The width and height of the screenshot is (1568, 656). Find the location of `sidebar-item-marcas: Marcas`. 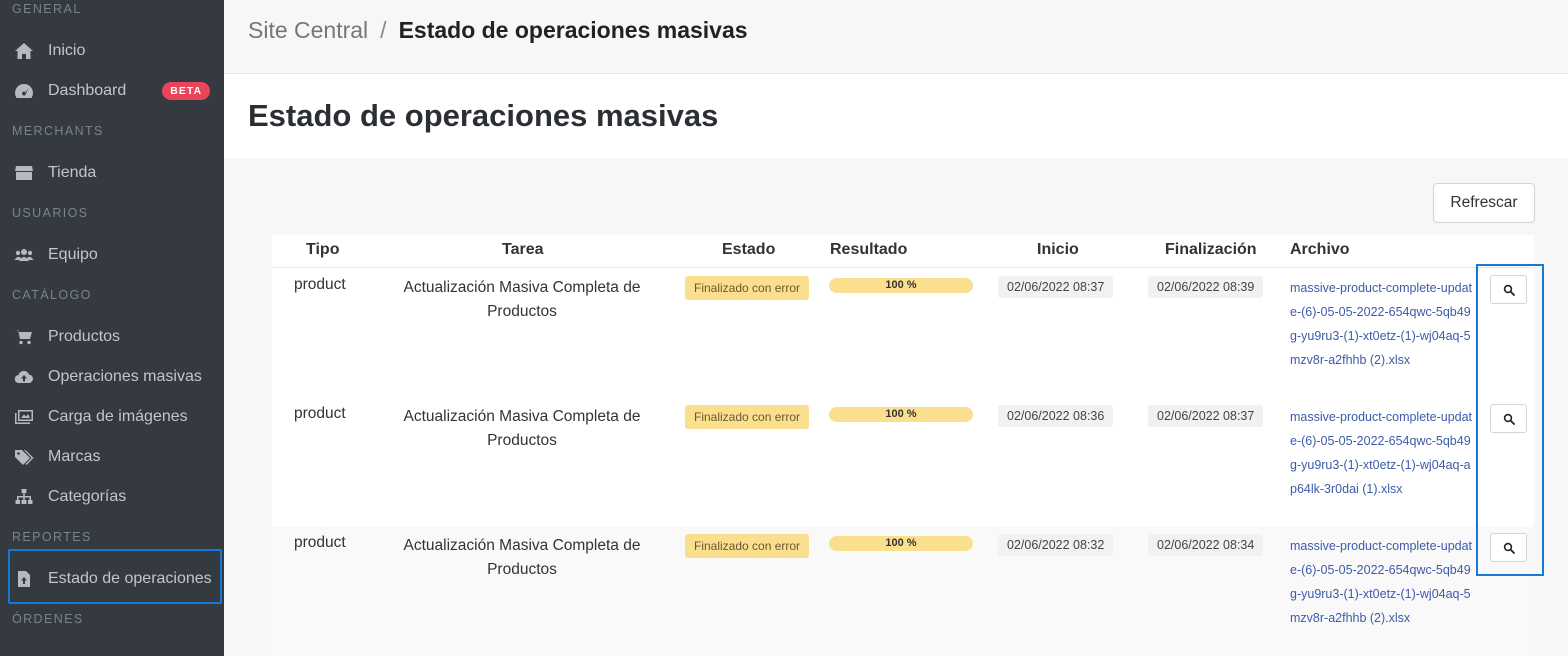

sidebar-item-marcas: Marcas is located at coordinates (112, 457).